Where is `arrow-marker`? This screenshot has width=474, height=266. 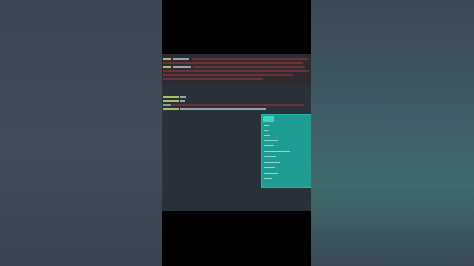
arrow-marker is located at coordinates (167, 105).